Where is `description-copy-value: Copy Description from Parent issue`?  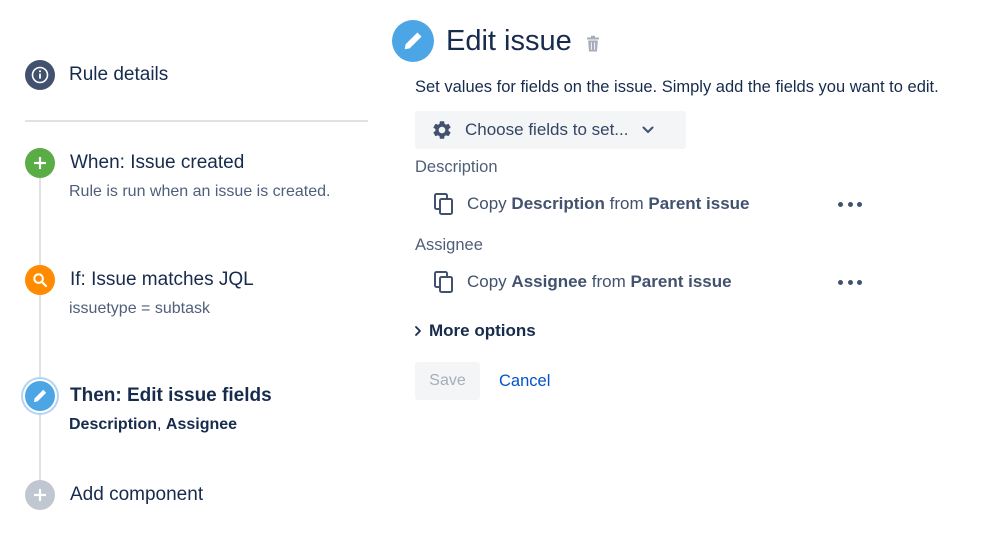 description-copy-value: Copy Description from Parent issue is located at coordinates (591, 204).